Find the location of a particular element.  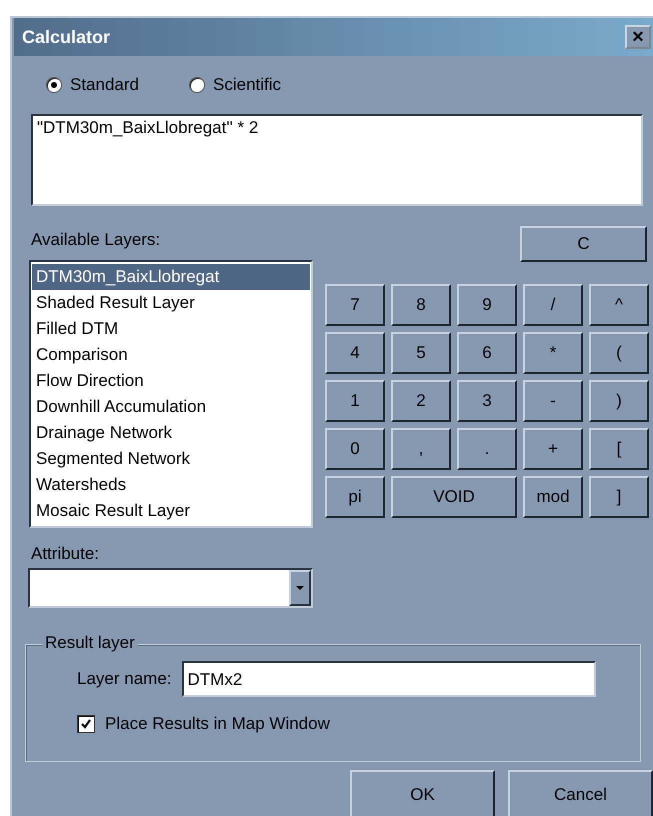

layer-item: Mosaic Result Layer is located at coordinates (171, 511).